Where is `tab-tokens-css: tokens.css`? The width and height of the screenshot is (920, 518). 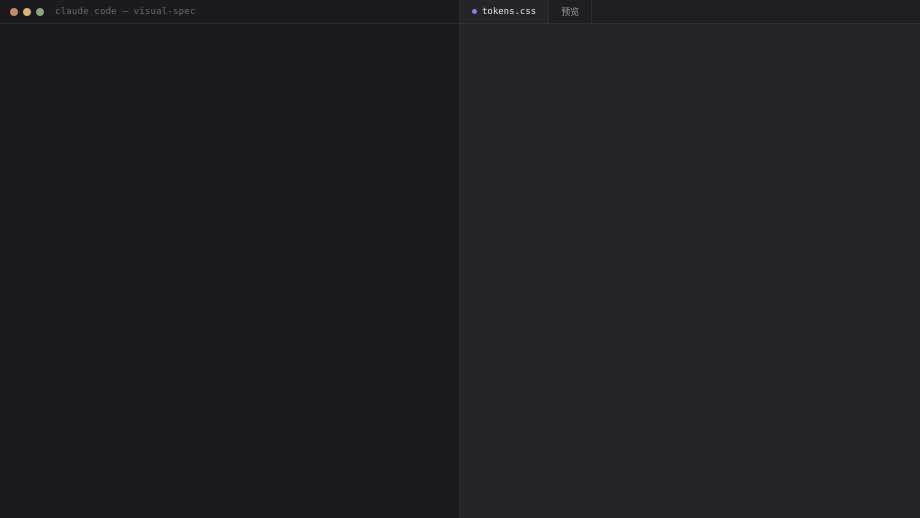
tab-tokens-css: tokens.css is located at coordinates (505, 11).